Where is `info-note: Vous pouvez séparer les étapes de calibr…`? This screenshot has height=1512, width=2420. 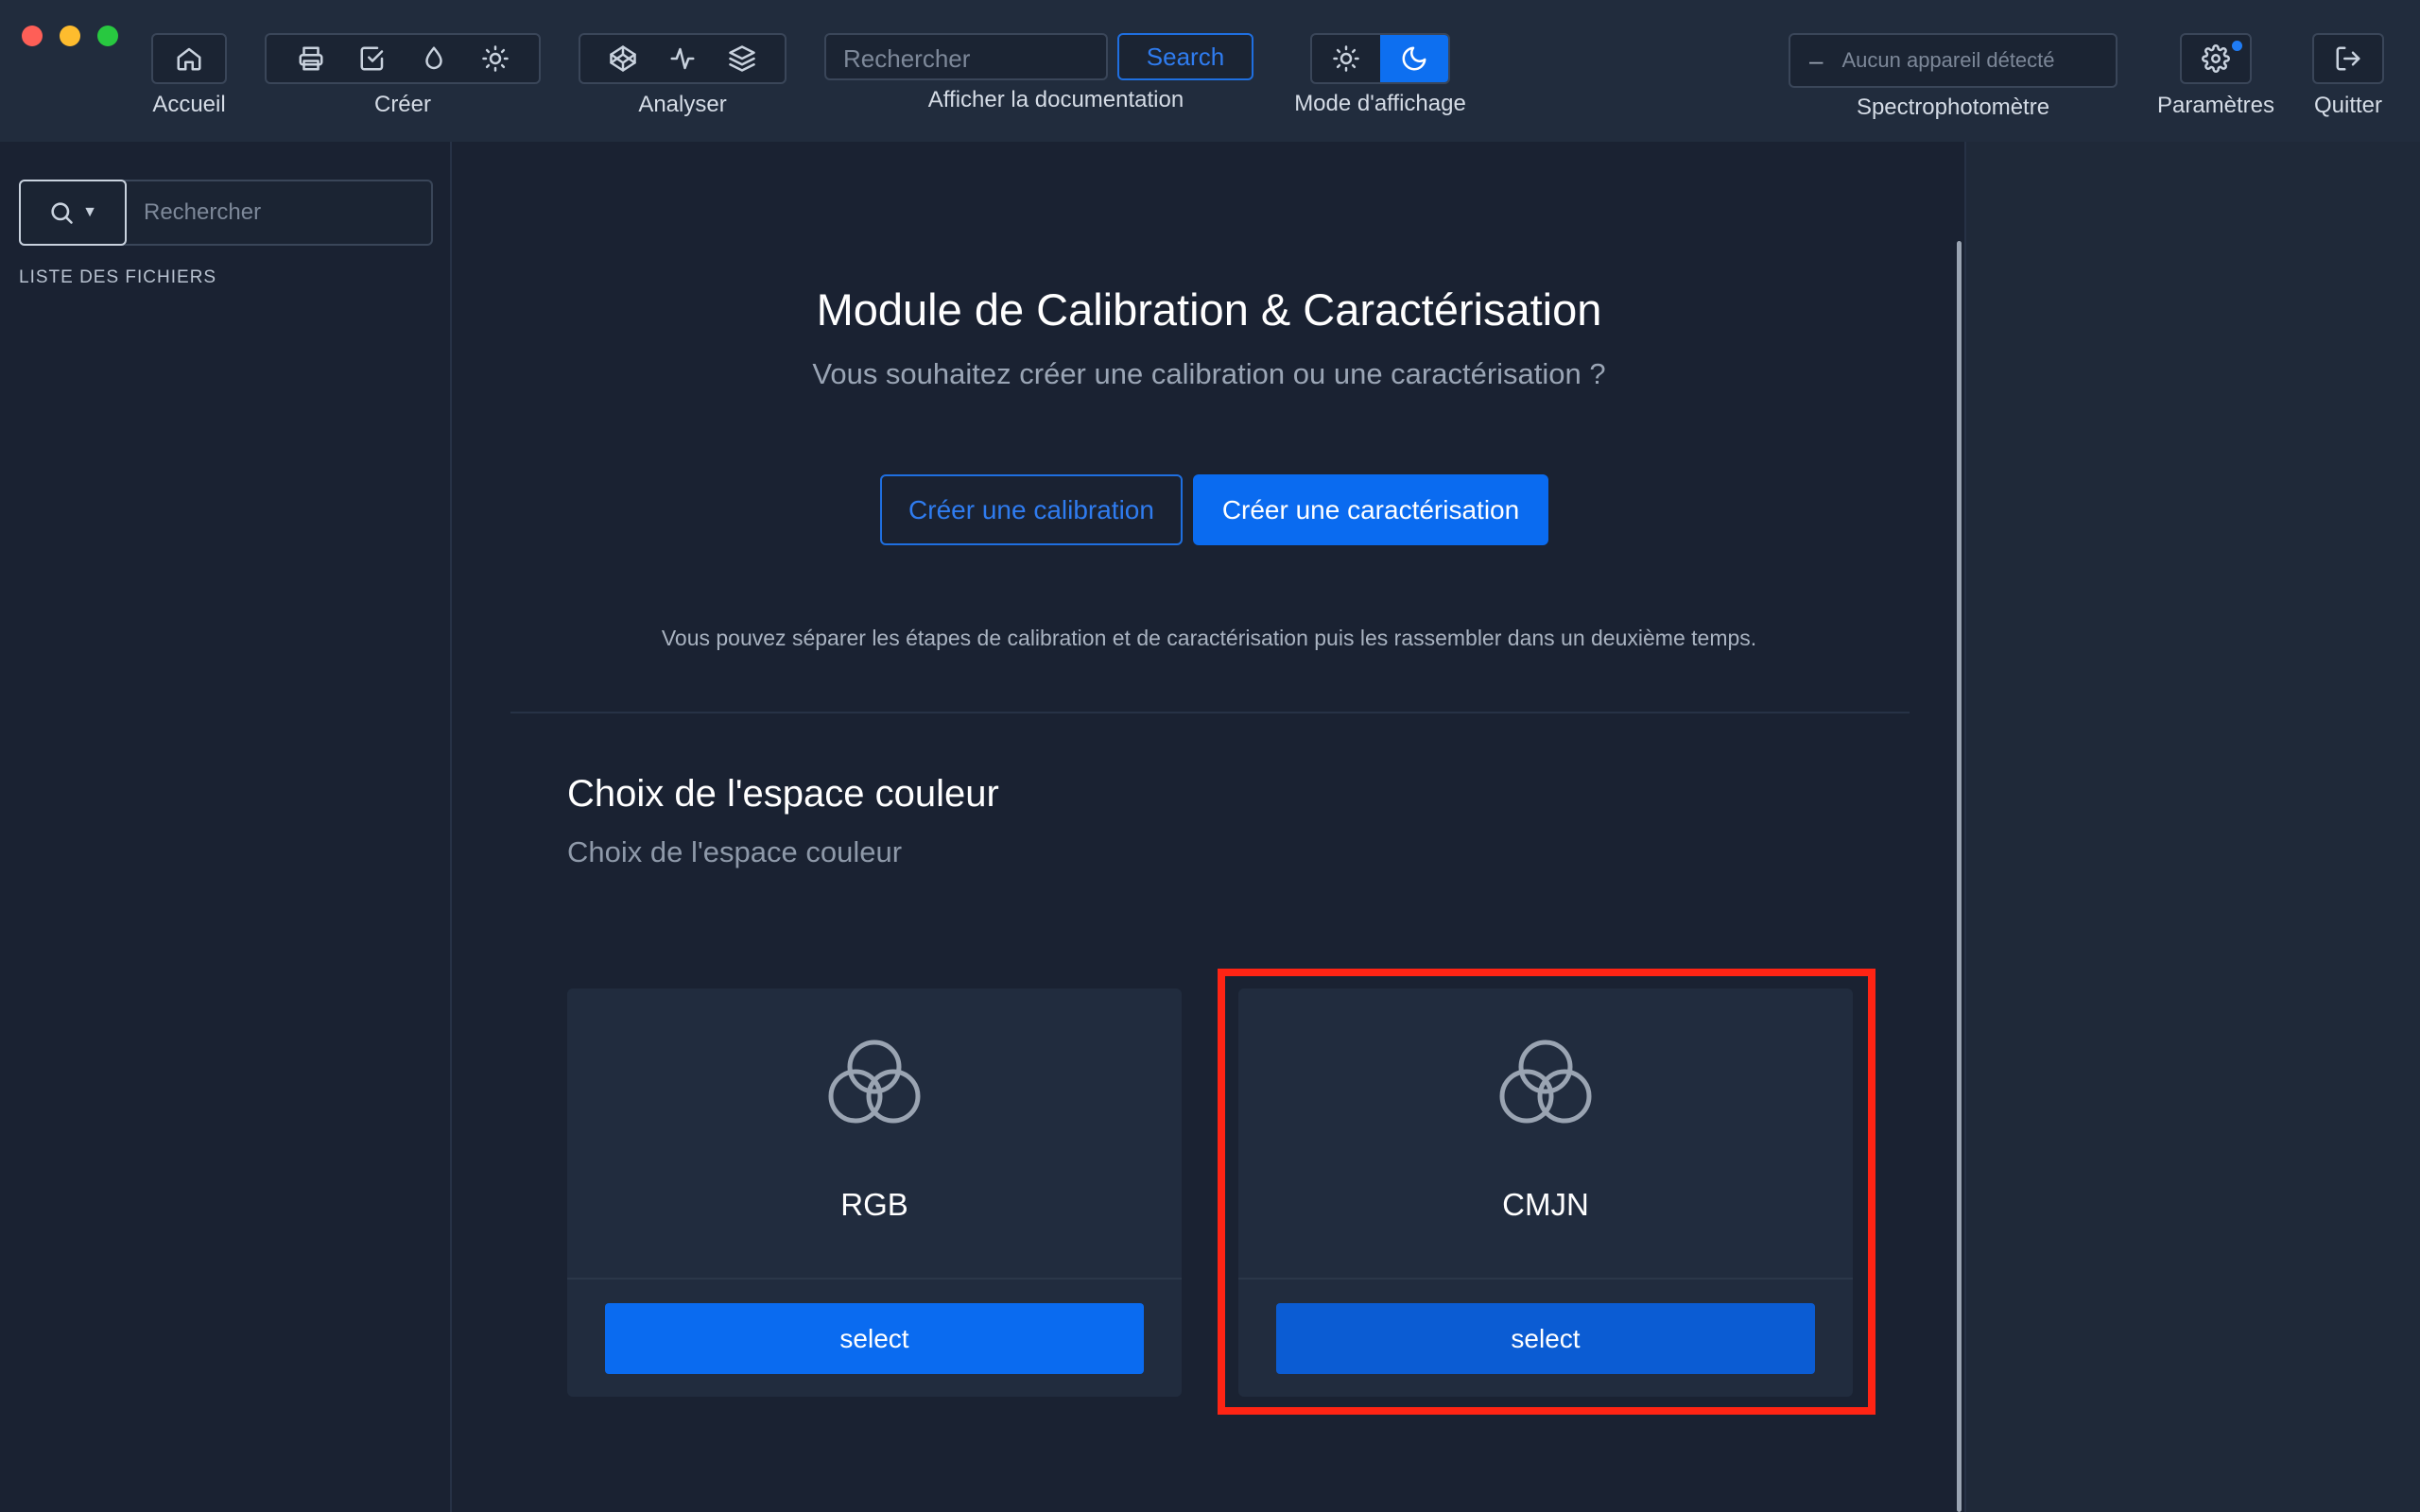
info-note: Vous pouvez séparer les étapes de calibr… is located at coordinates (1209, 638).